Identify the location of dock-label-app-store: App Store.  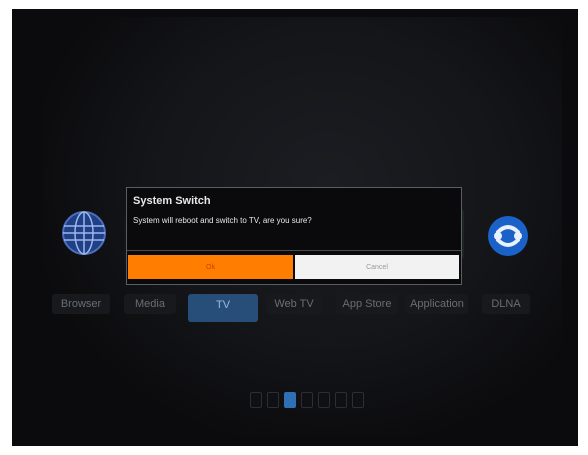
(367, 304).